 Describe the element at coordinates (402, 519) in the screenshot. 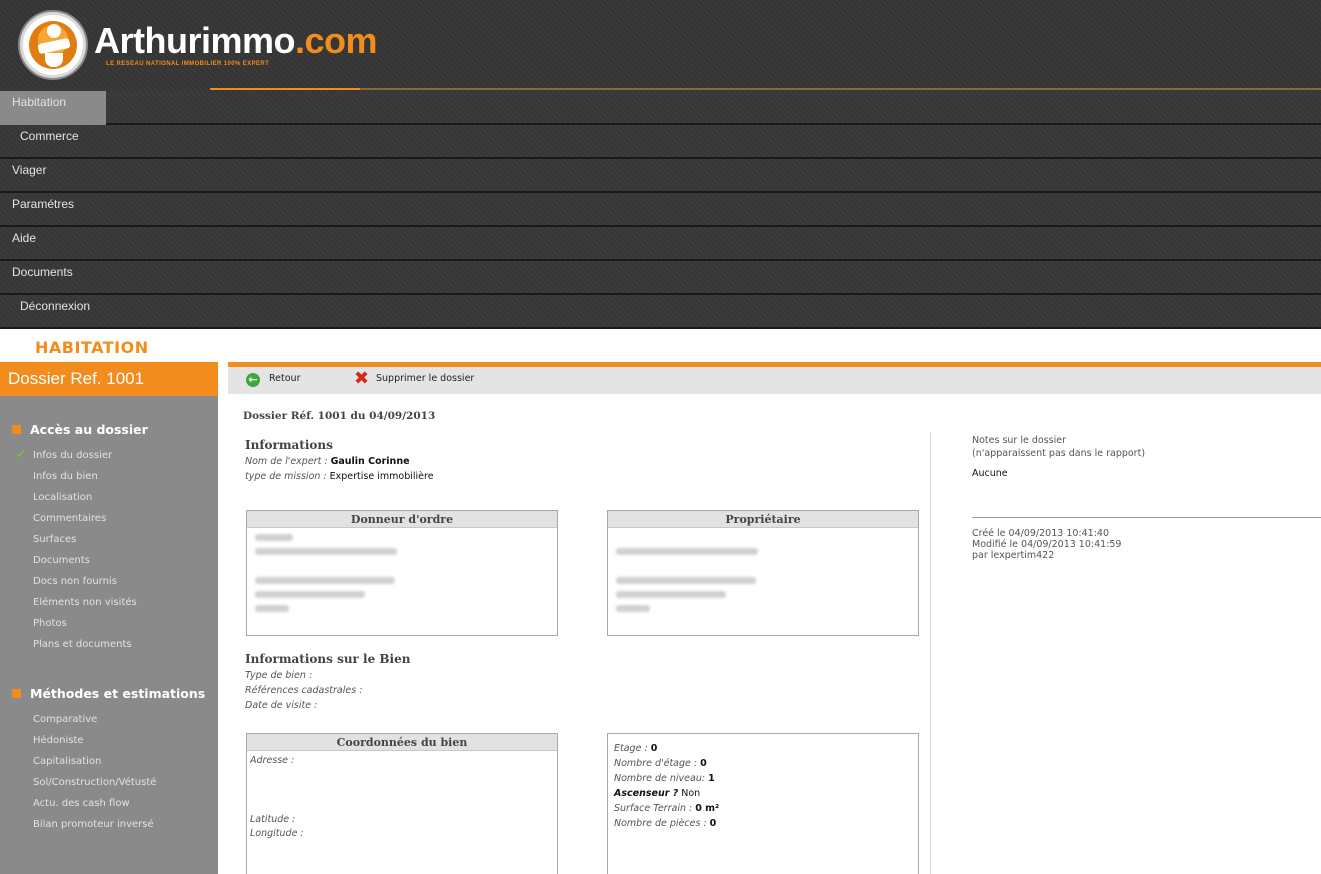

I see `donneur-ordre-heading: Donneur d'ordre` at that location.